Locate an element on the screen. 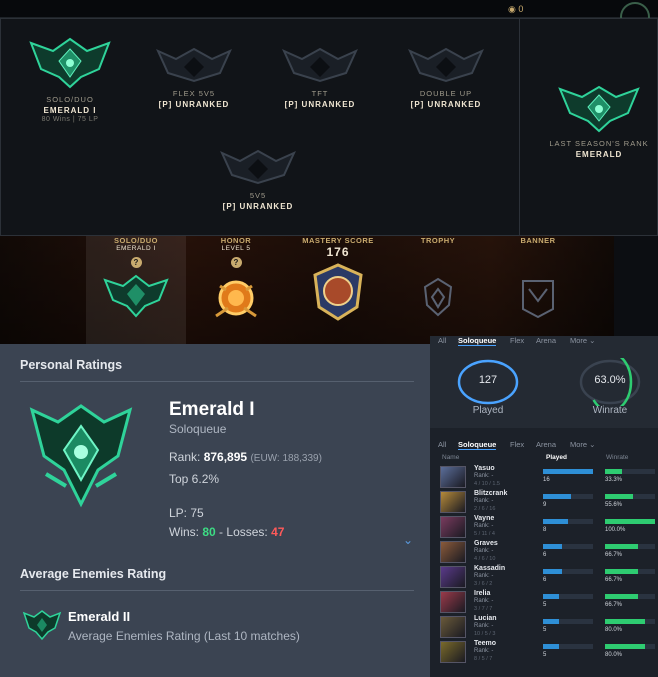 The image size is (658, 677). personal-queue: Soloqueue is located at coordinates (198, 429).